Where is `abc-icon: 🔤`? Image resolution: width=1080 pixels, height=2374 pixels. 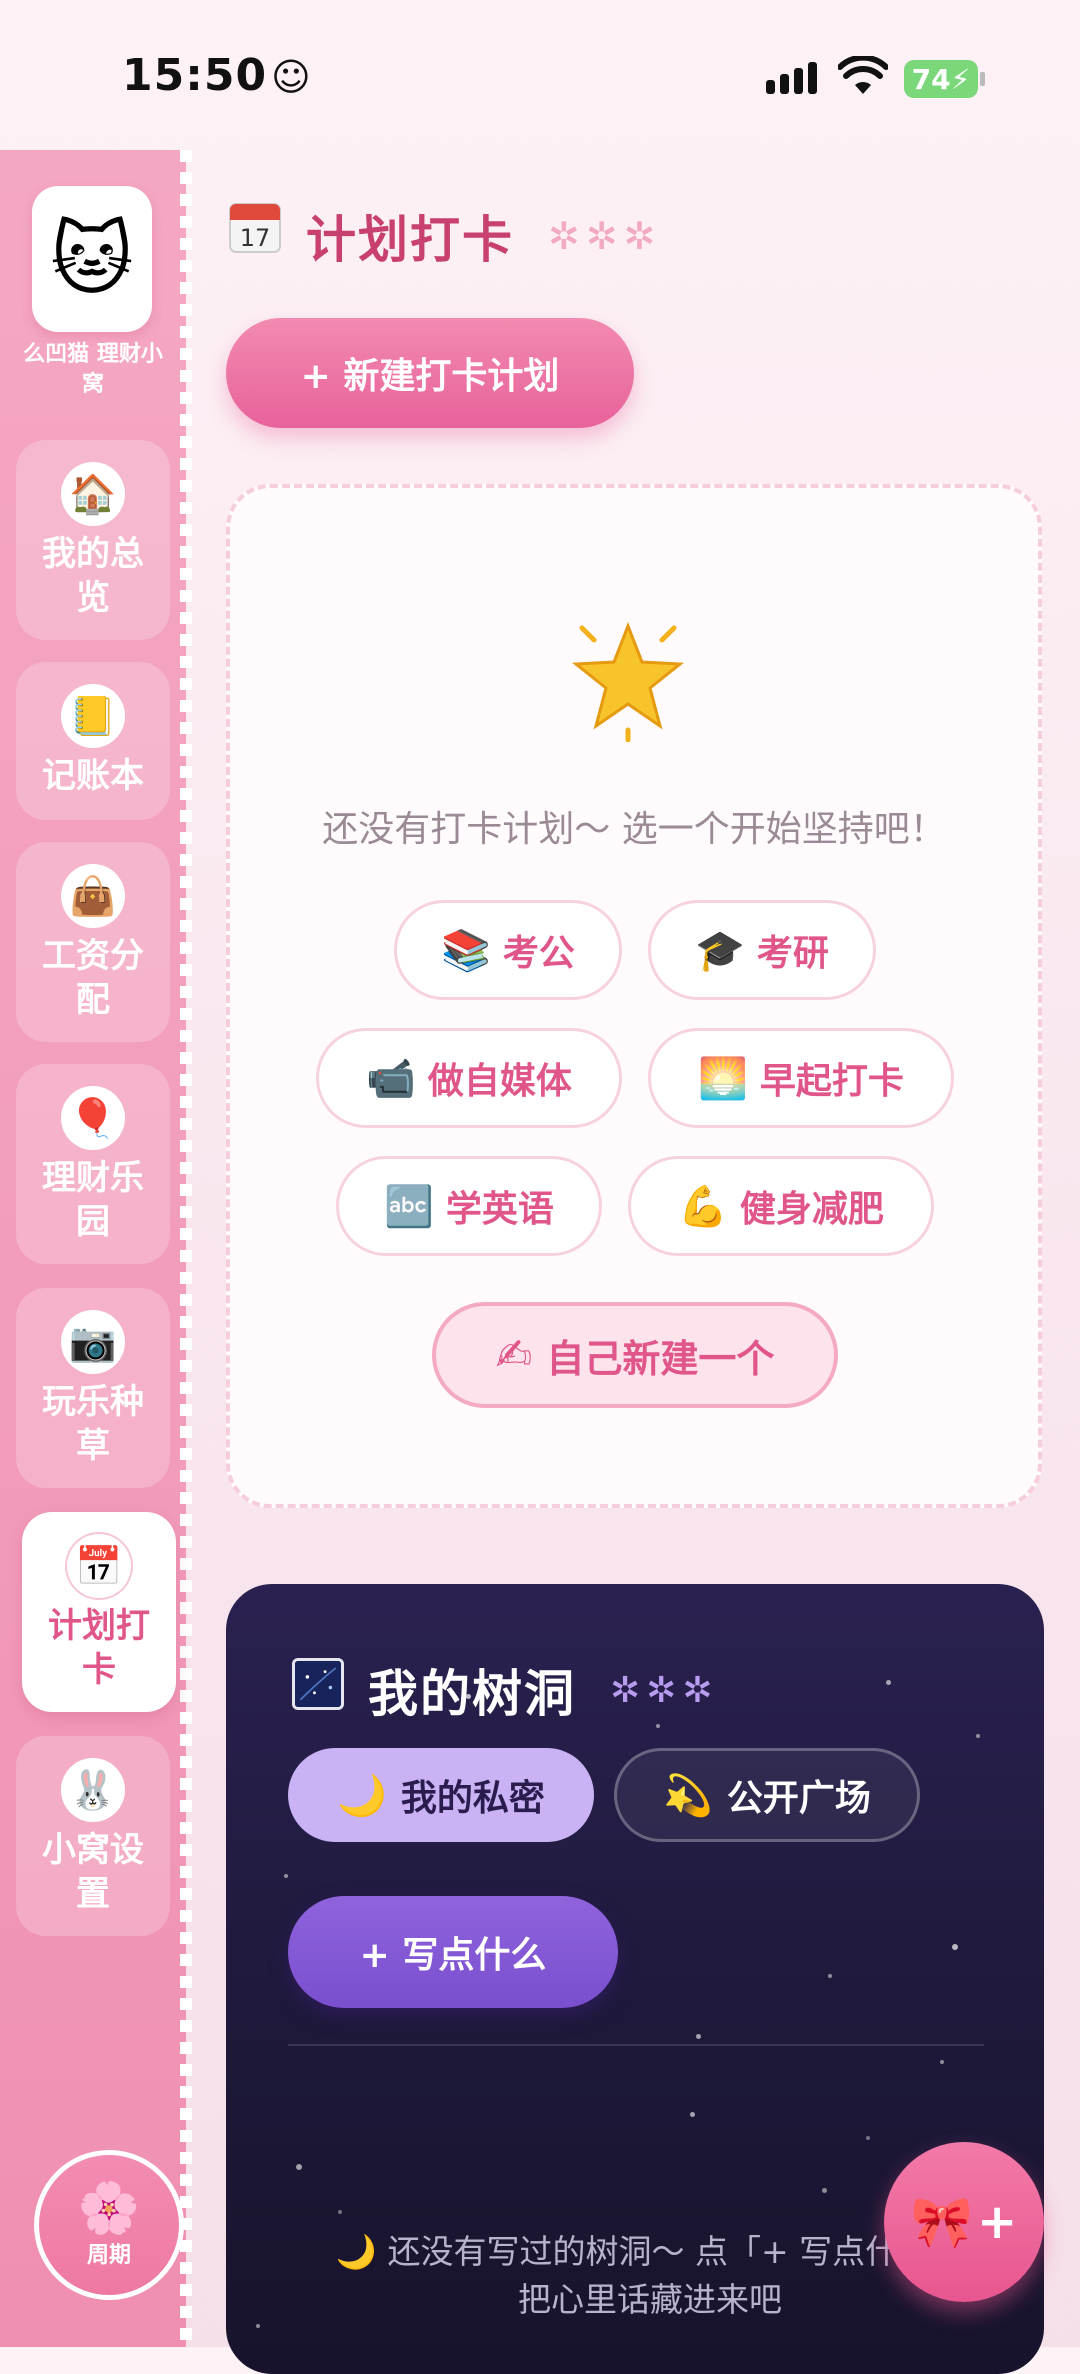
abc-icon: 🔤 is located at coordinates (409, 1206).